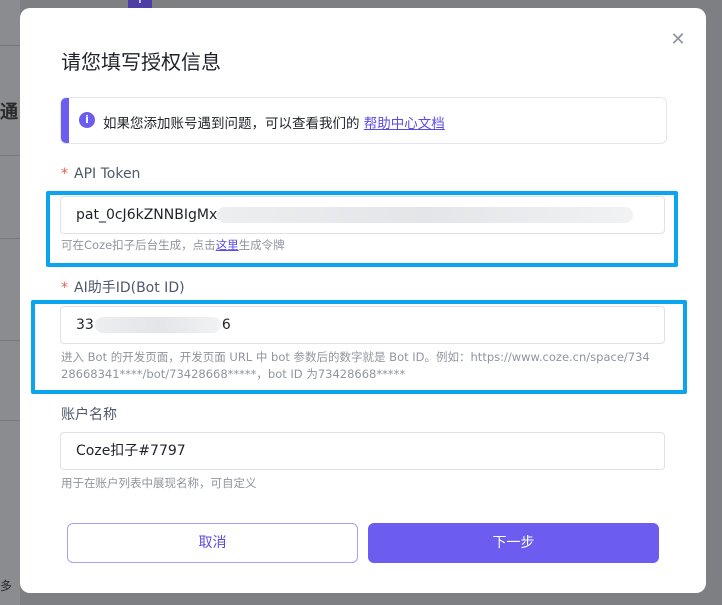 The image size is (722, 605). Describe the element at coordinates (6, 586) in the screenshot. I see `background-footer-text: 多` at that location.